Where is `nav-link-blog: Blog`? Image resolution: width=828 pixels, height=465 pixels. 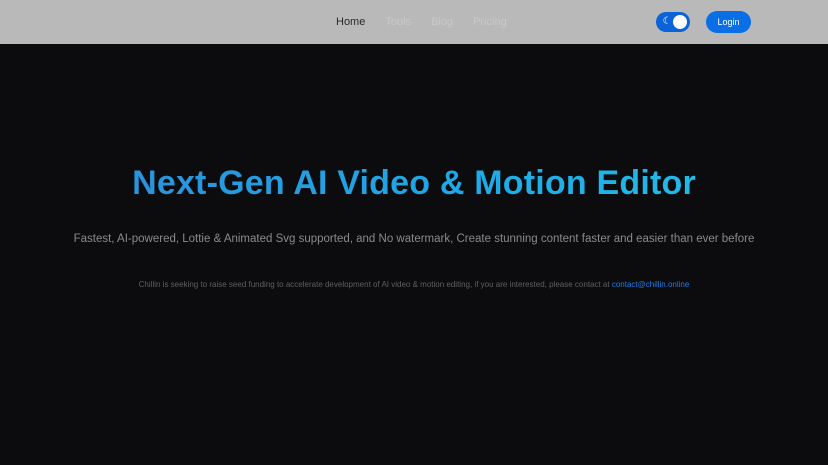 nav-link-blog: Blog is located at coordinates (442, 22).